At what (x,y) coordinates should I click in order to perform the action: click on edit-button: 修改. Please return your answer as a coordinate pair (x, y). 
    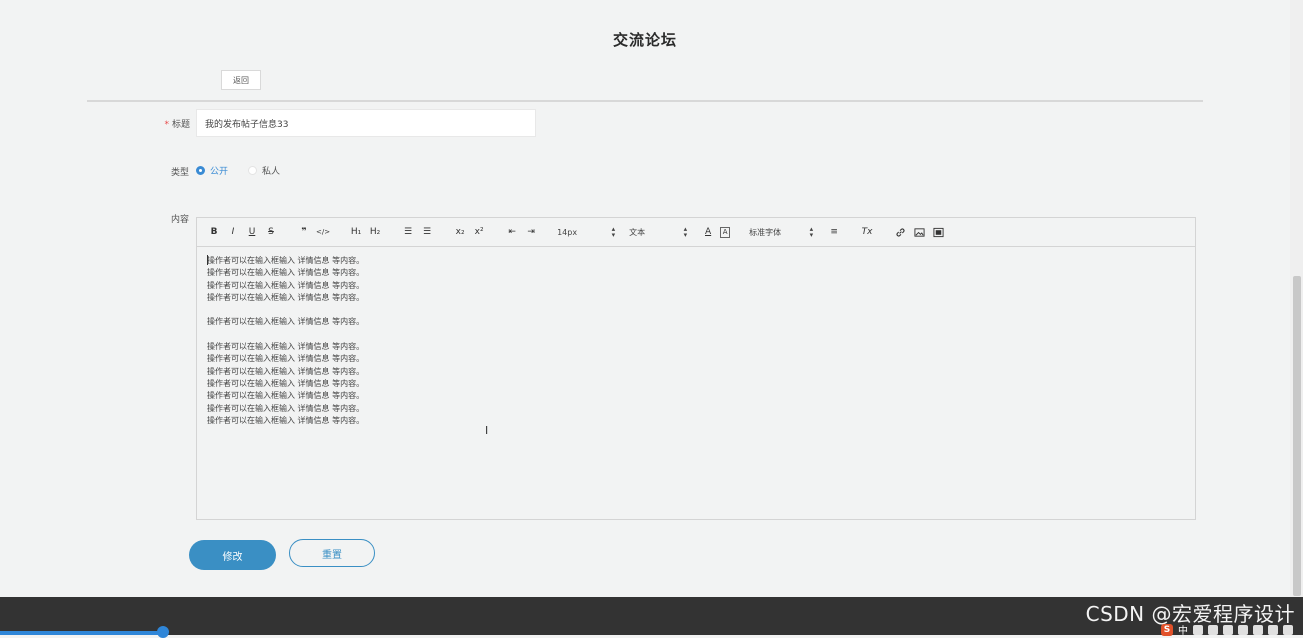
    Looking at the image, I should click on (232, 555).